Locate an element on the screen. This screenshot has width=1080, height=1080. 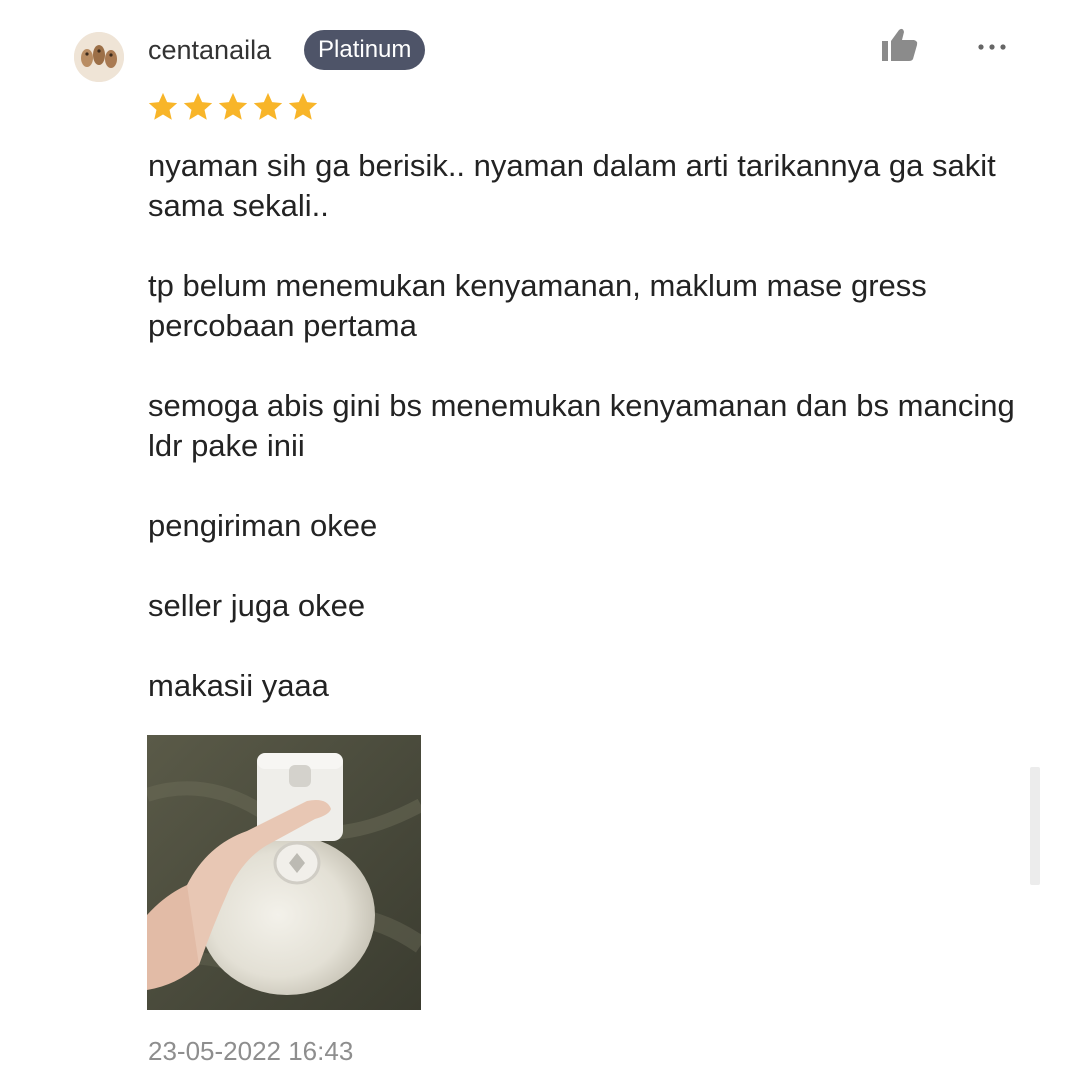
more-dots-icon is located at coordinates (992, 47).